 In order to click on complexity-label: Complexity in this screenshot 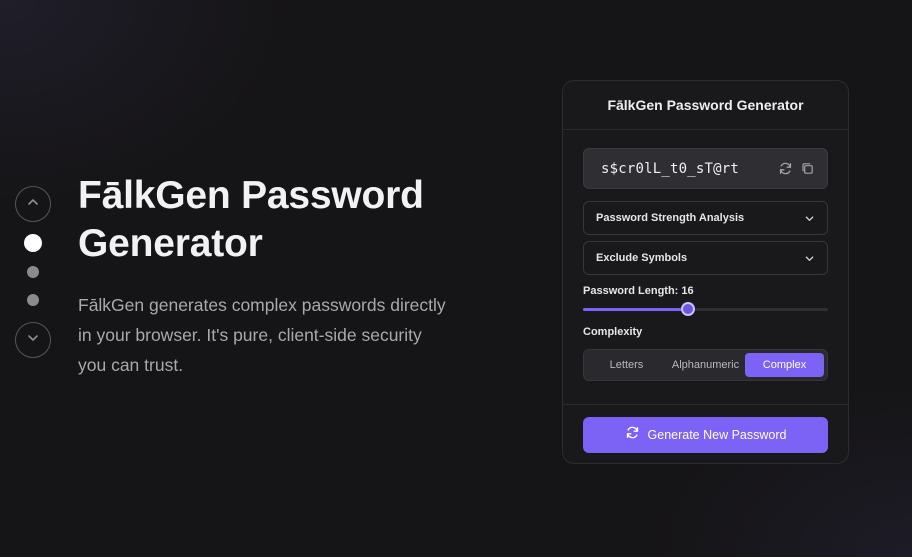, I will do `click(613, 332)`.